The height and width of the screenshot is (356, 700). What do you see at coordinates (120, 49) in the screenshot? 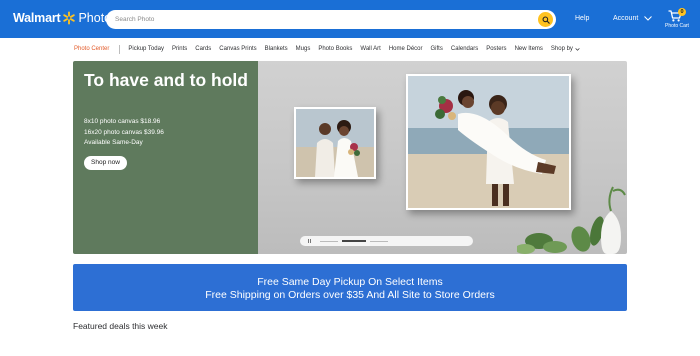
I see `nav-divider` at bounding box center [120, 49].